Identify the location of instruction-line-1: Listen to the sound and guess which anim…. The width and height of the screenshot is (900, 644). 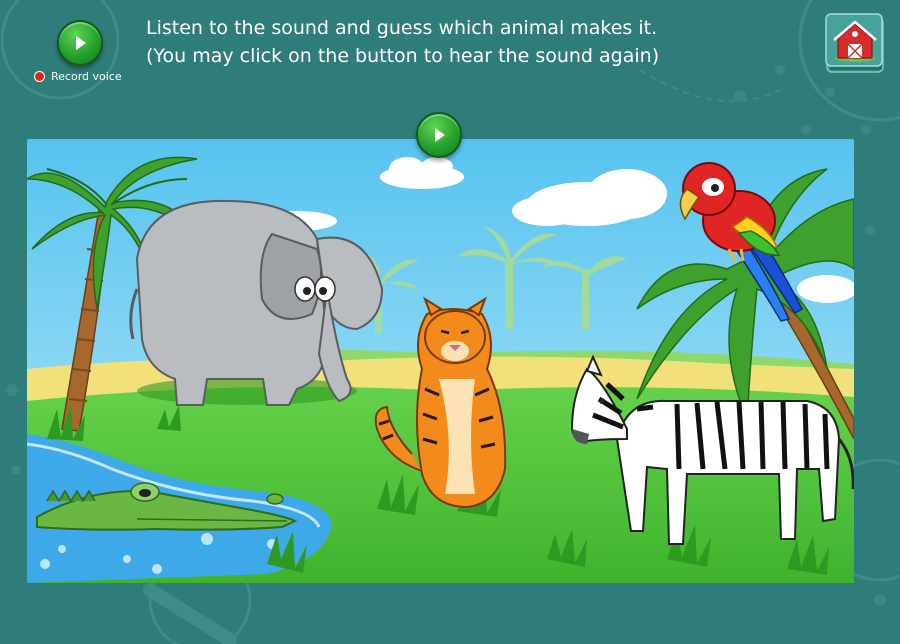
(402, 28).